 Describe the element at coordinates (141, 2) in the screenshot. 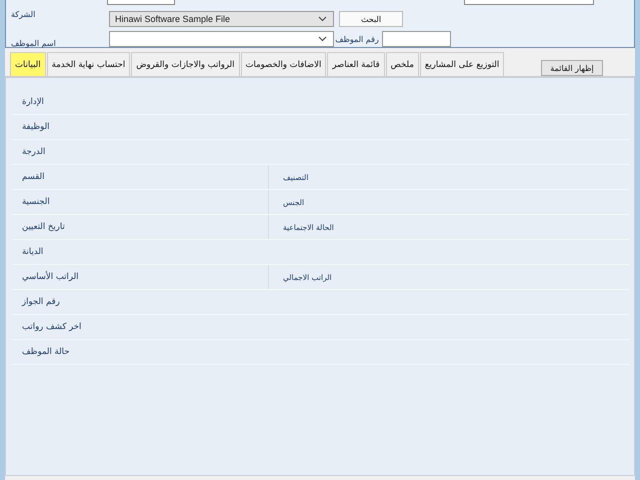

I see `date-field` at that location.